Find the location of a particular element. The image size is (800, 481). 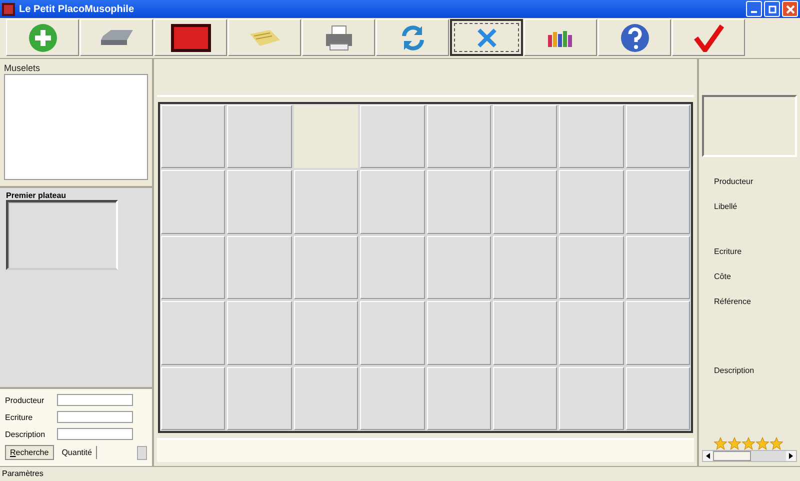

chart-button is located at coordinates (560, 37).